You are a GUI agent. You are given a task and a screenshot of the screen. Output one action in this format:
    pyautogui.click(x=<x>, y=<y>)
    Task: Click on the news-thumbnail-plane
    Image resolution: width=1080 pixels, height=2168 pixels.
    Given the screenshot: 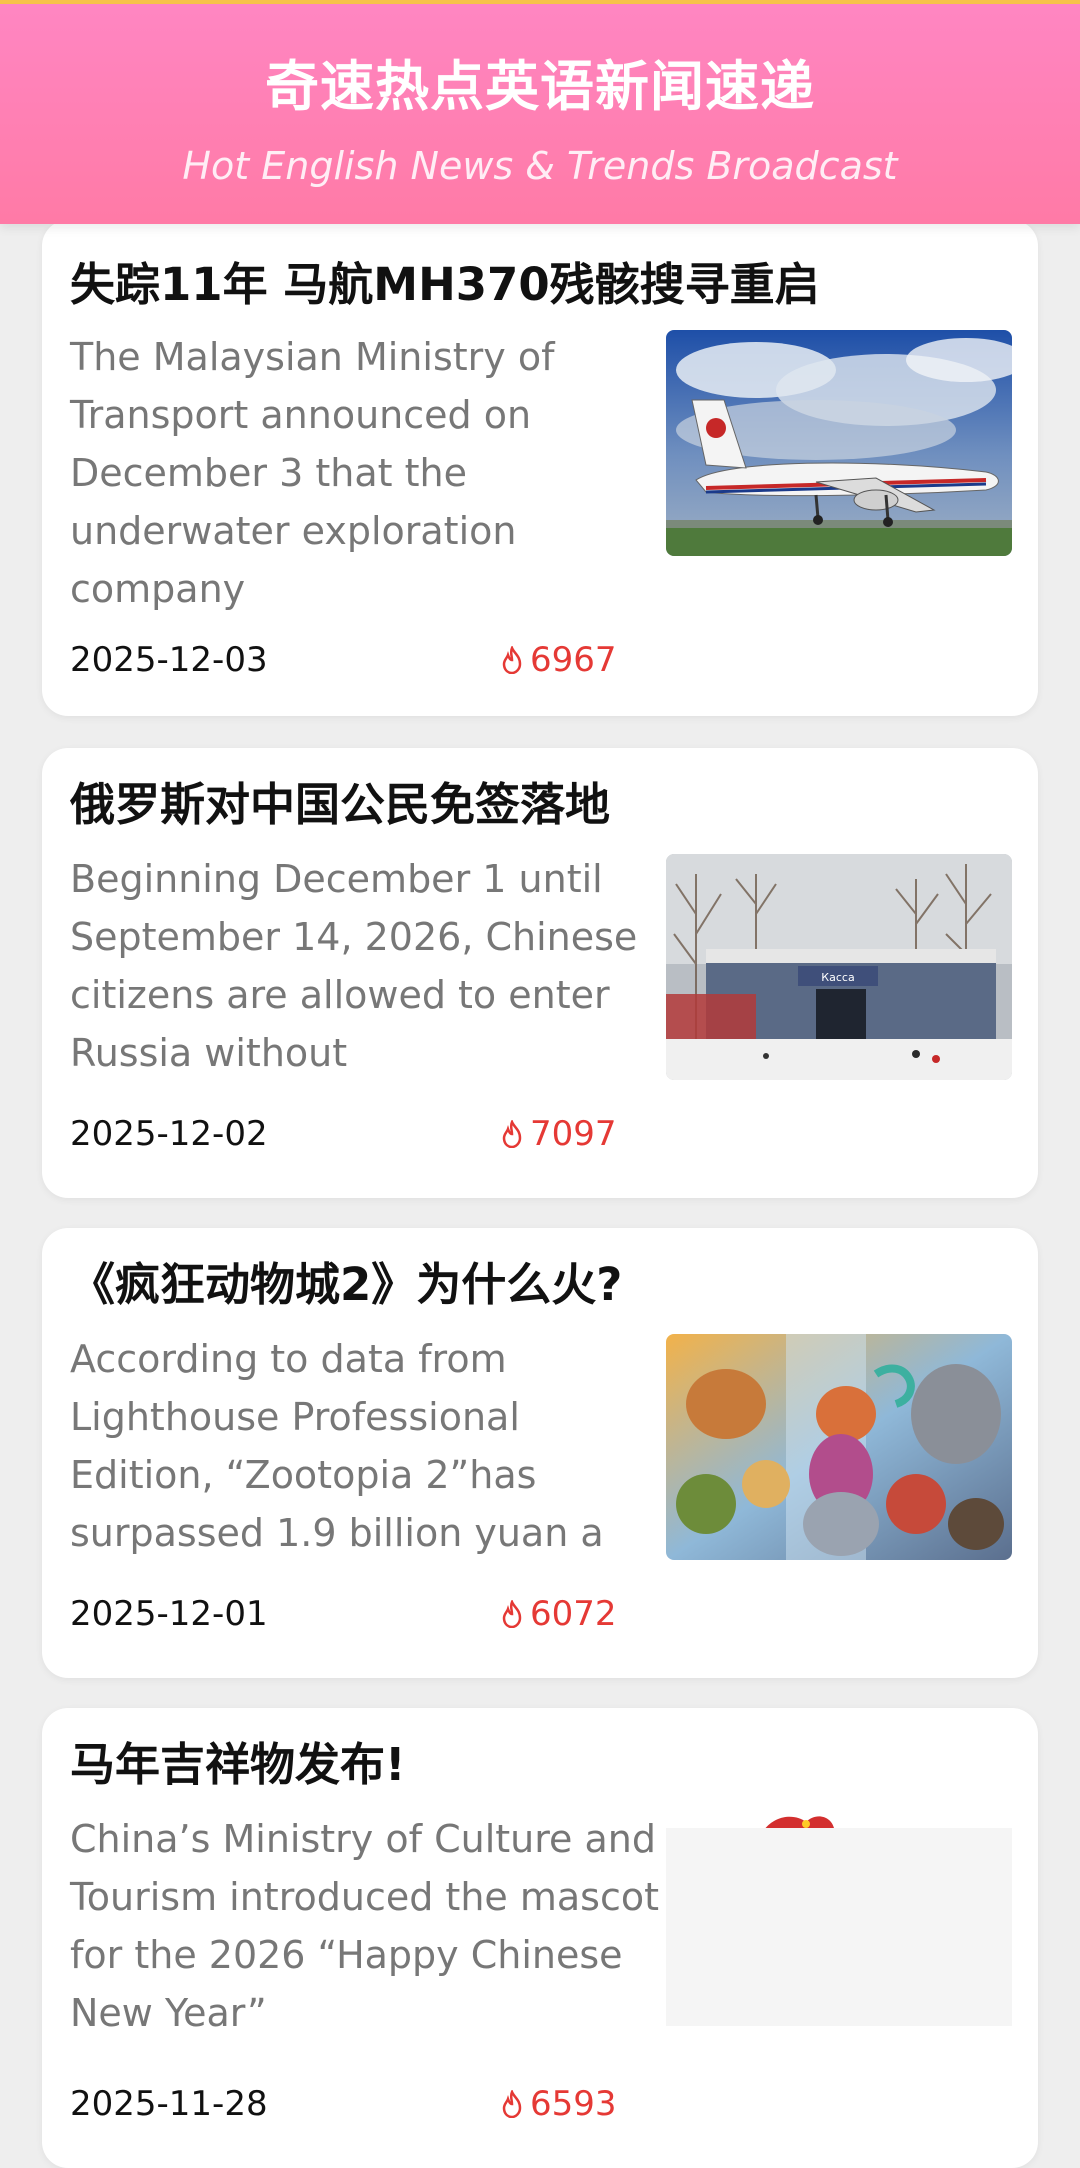 What is the action you would take?
    pyautogui.click(x=839, y=443)
    